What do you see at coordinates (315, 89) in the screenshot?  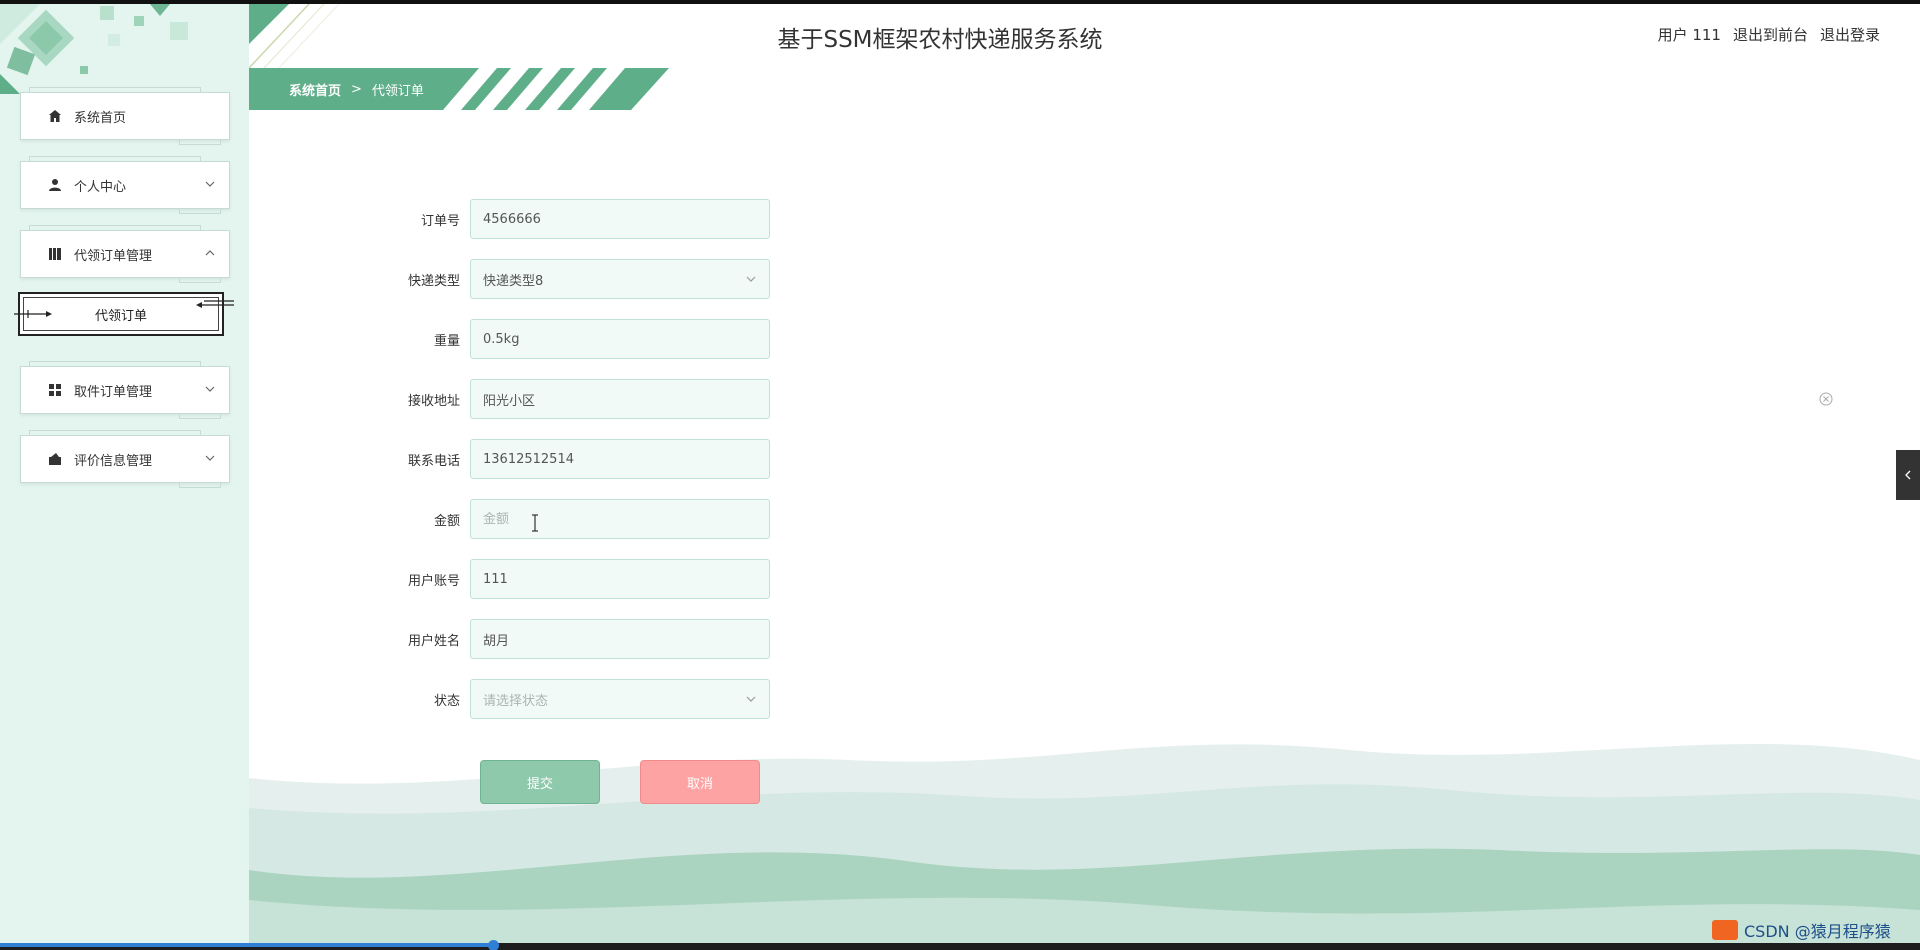 I see `breadcrumb-home: 系统首页` at bounding box center [315, 89].